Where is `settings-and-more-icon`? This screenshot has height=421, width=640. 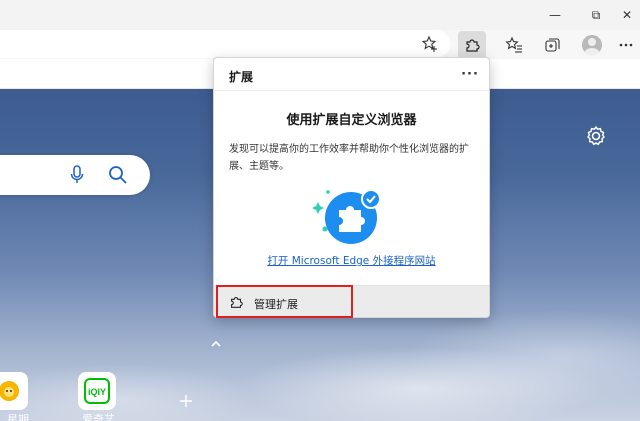 settings-and-more-icon is located at coordinates (626, 45).